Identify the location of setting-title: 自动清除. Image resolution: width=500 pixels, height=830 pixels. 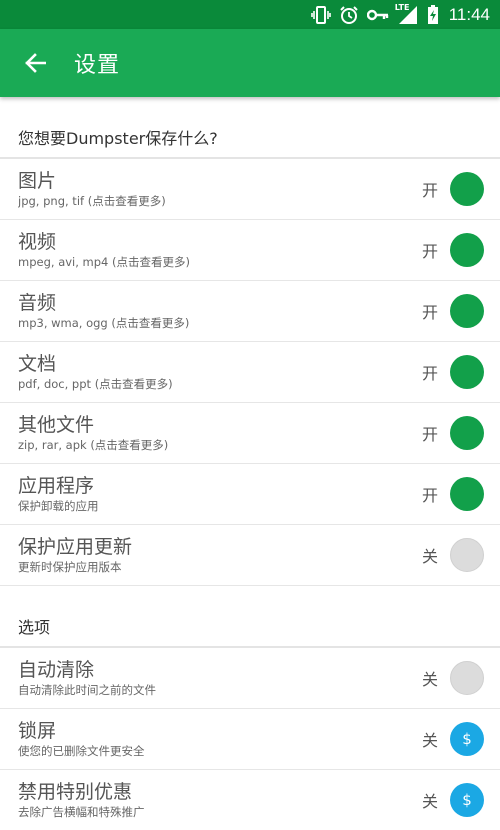
(56, 670).